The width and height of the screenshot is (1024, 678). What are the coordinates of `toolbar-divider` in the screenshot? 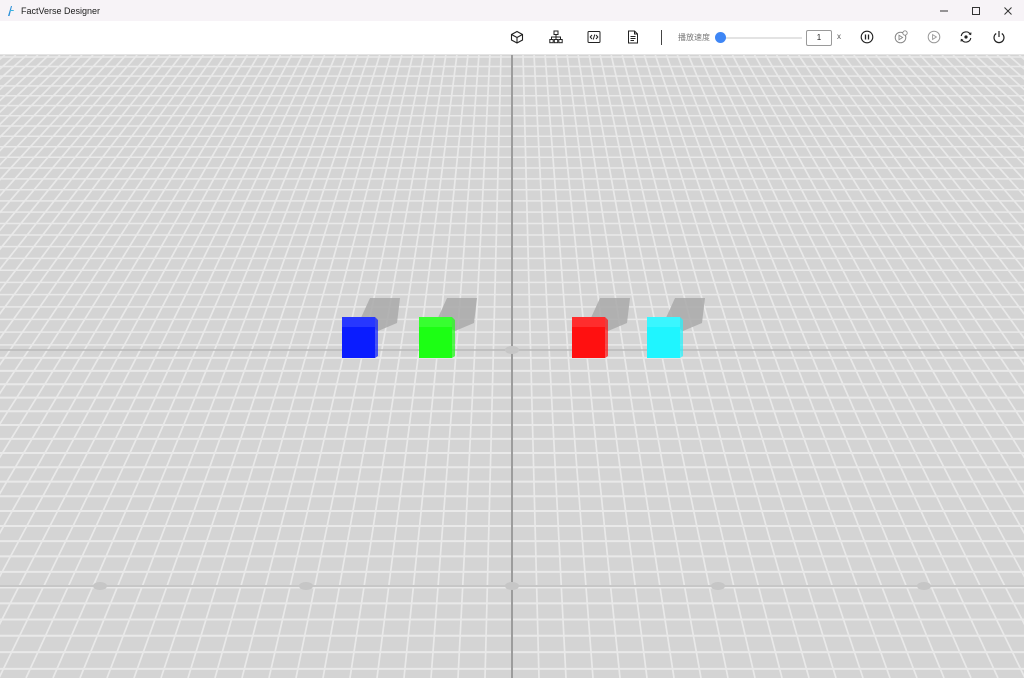 It's located at (661, 37).